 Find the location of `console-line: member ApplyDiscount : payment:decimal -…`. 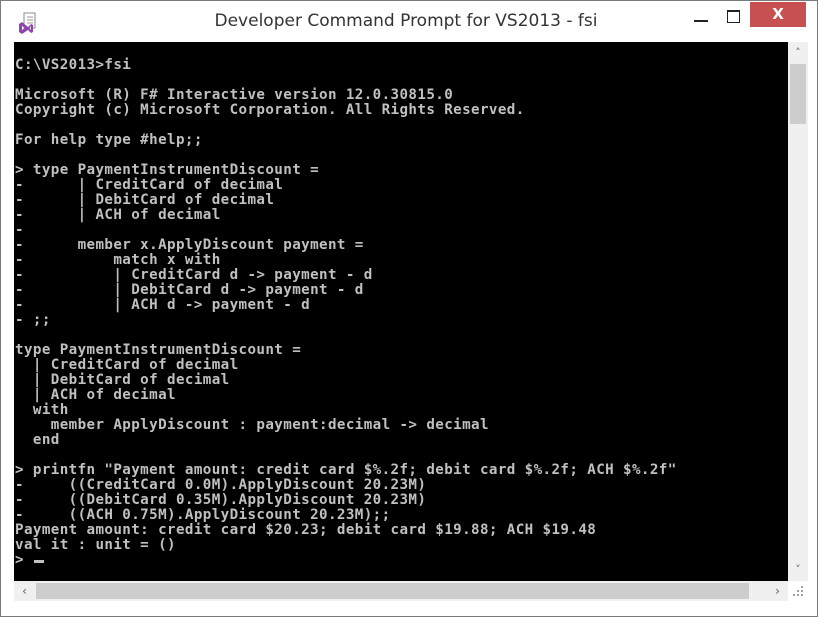

console-line: member ApplyDiscount : payment:decimal -… is located at coordinates (252, 425).